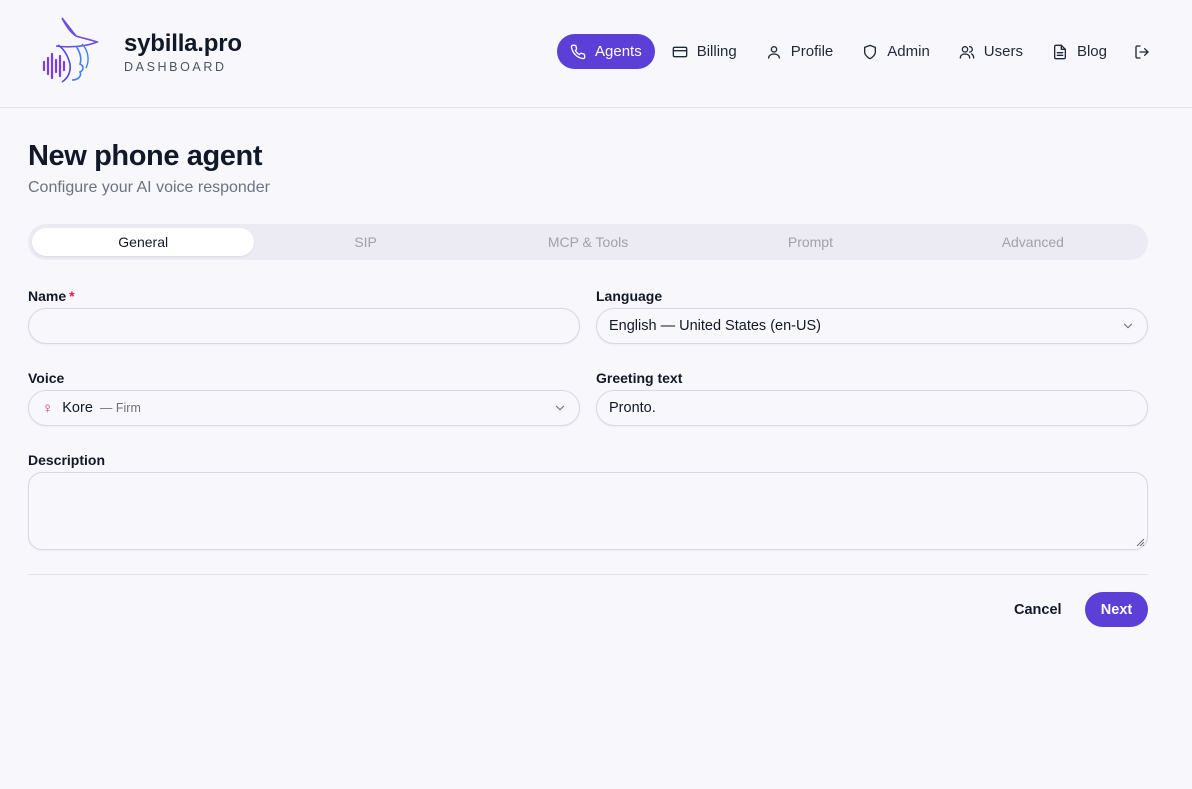 The width and height of the screenshot is (1192, 789). I want to click on cancel-button: Cancel, so click(1038, 609).